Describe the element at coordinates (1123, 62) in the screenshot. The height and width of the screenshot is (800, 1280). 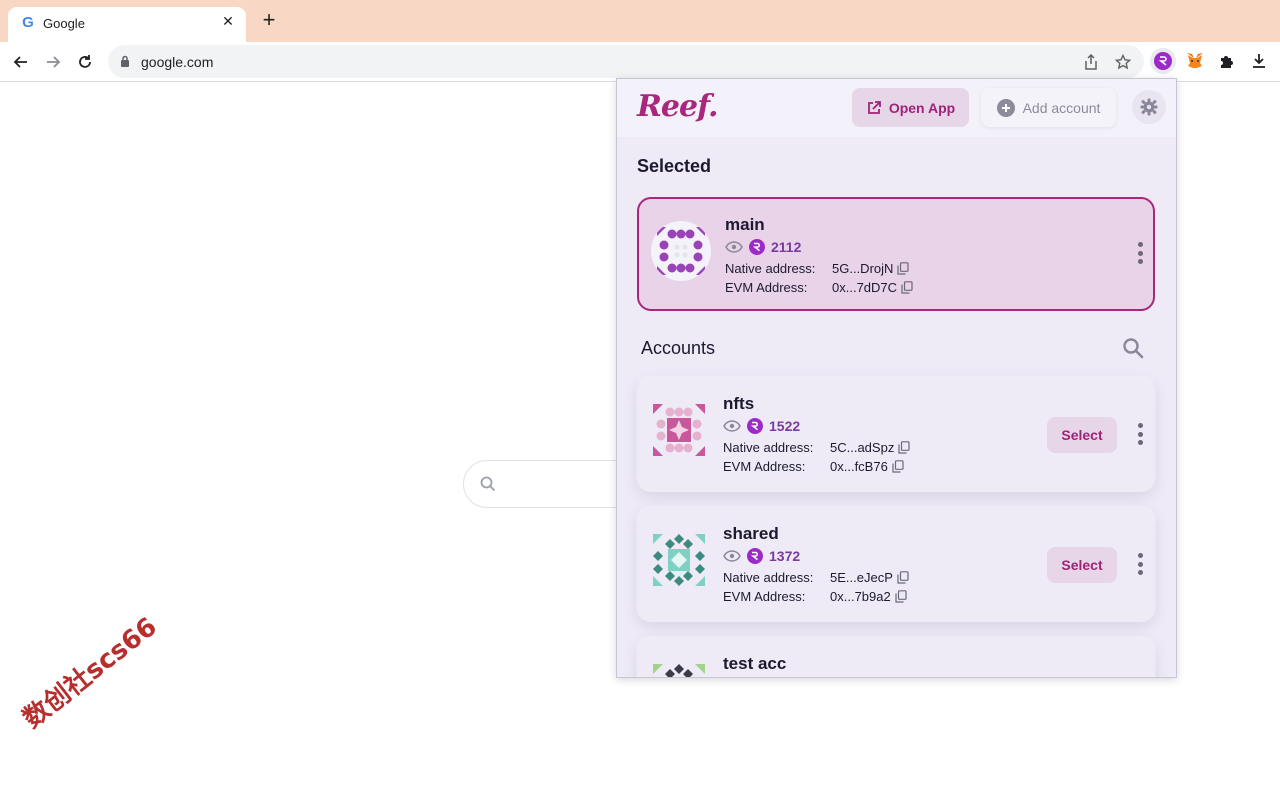
I see `bookmark-star-icon` at that location.